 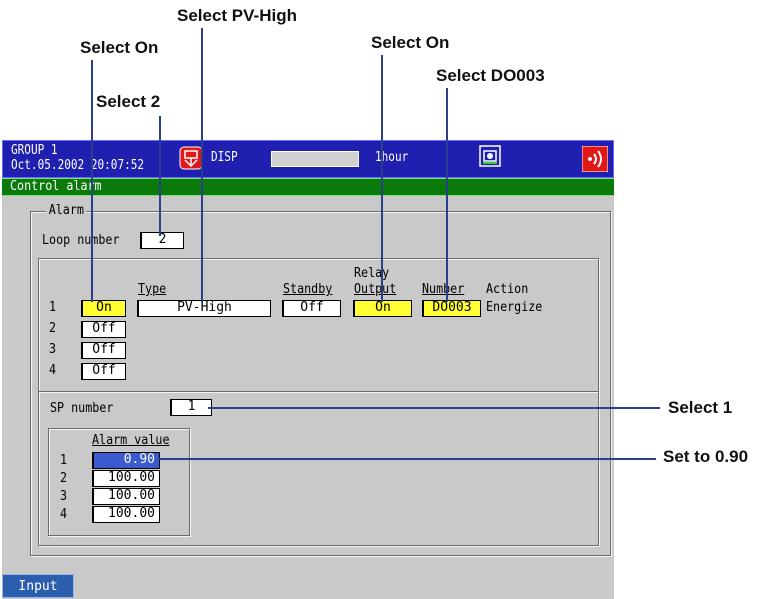 I want to click on alarm-value-1: 0.90, so click(x=126, y=460).